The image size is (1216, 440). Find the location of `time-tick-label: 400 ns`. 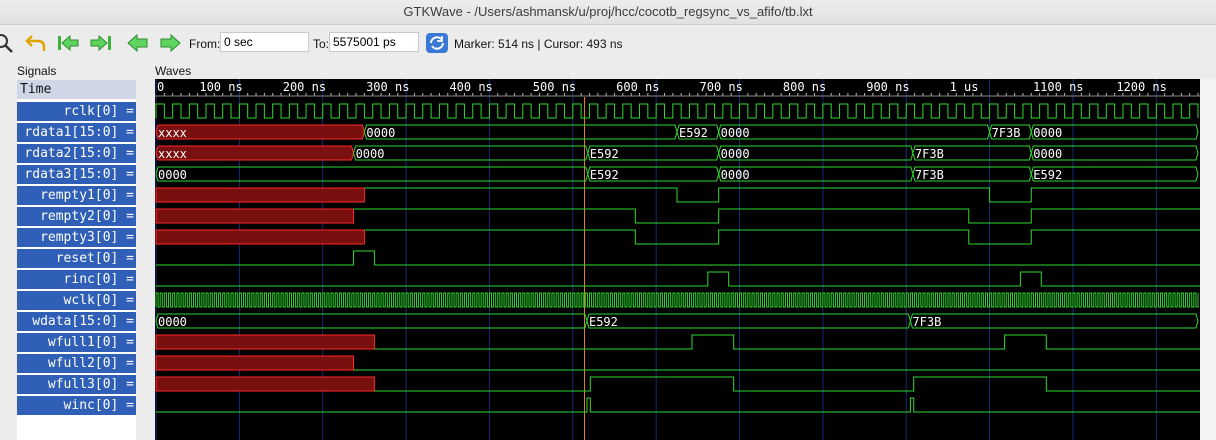

time-tick-label: 400 ns is located at coordinates (470, 87).